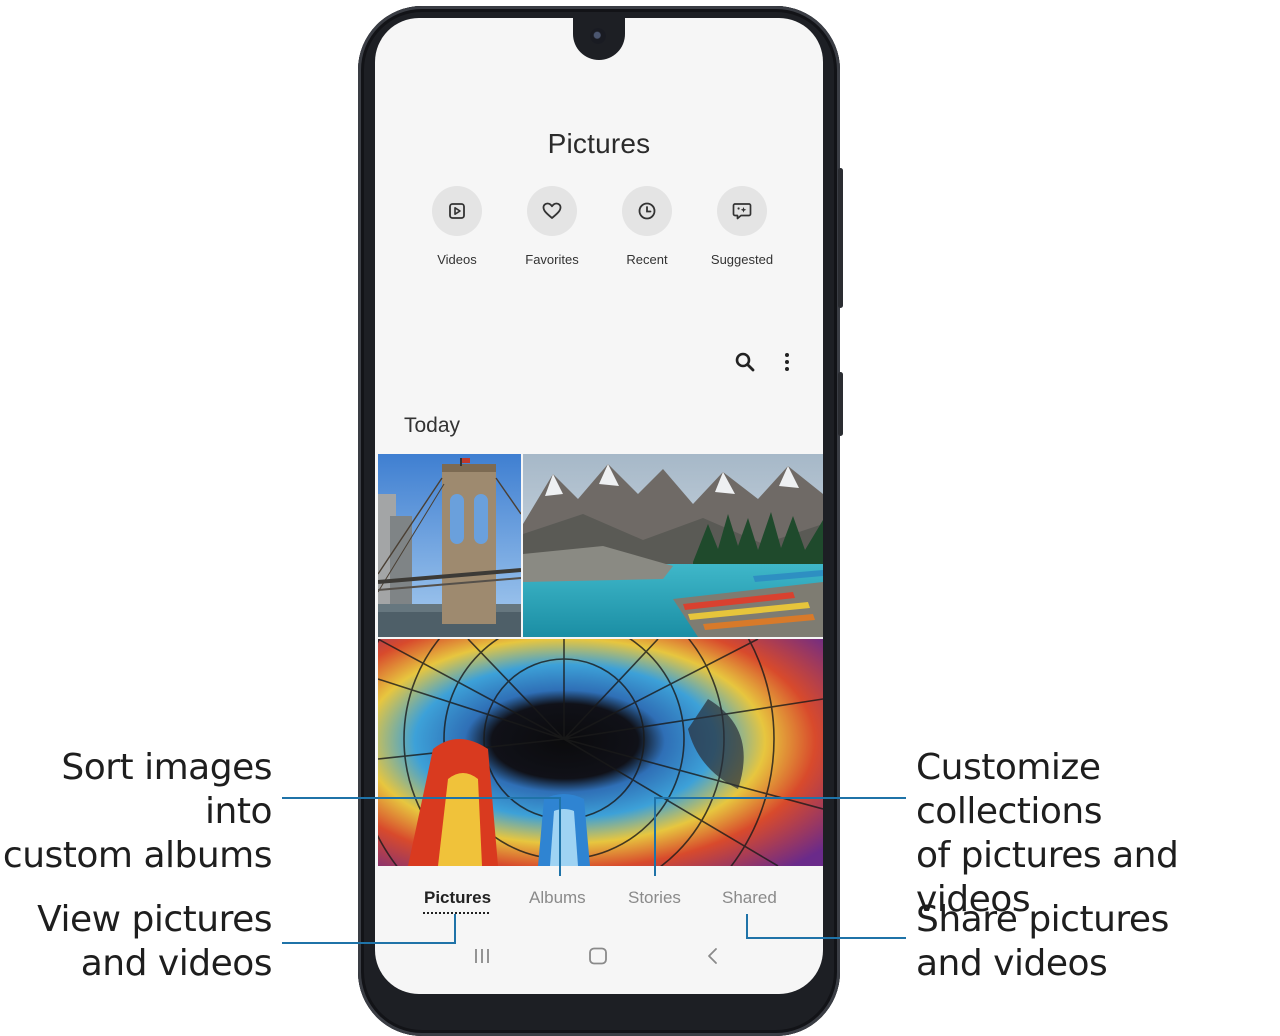  What do you see at coordinates (1042, 919) in the screenshot?
I see `callout-shared-line1: Share pictures` at bounding box center [1042, 919].